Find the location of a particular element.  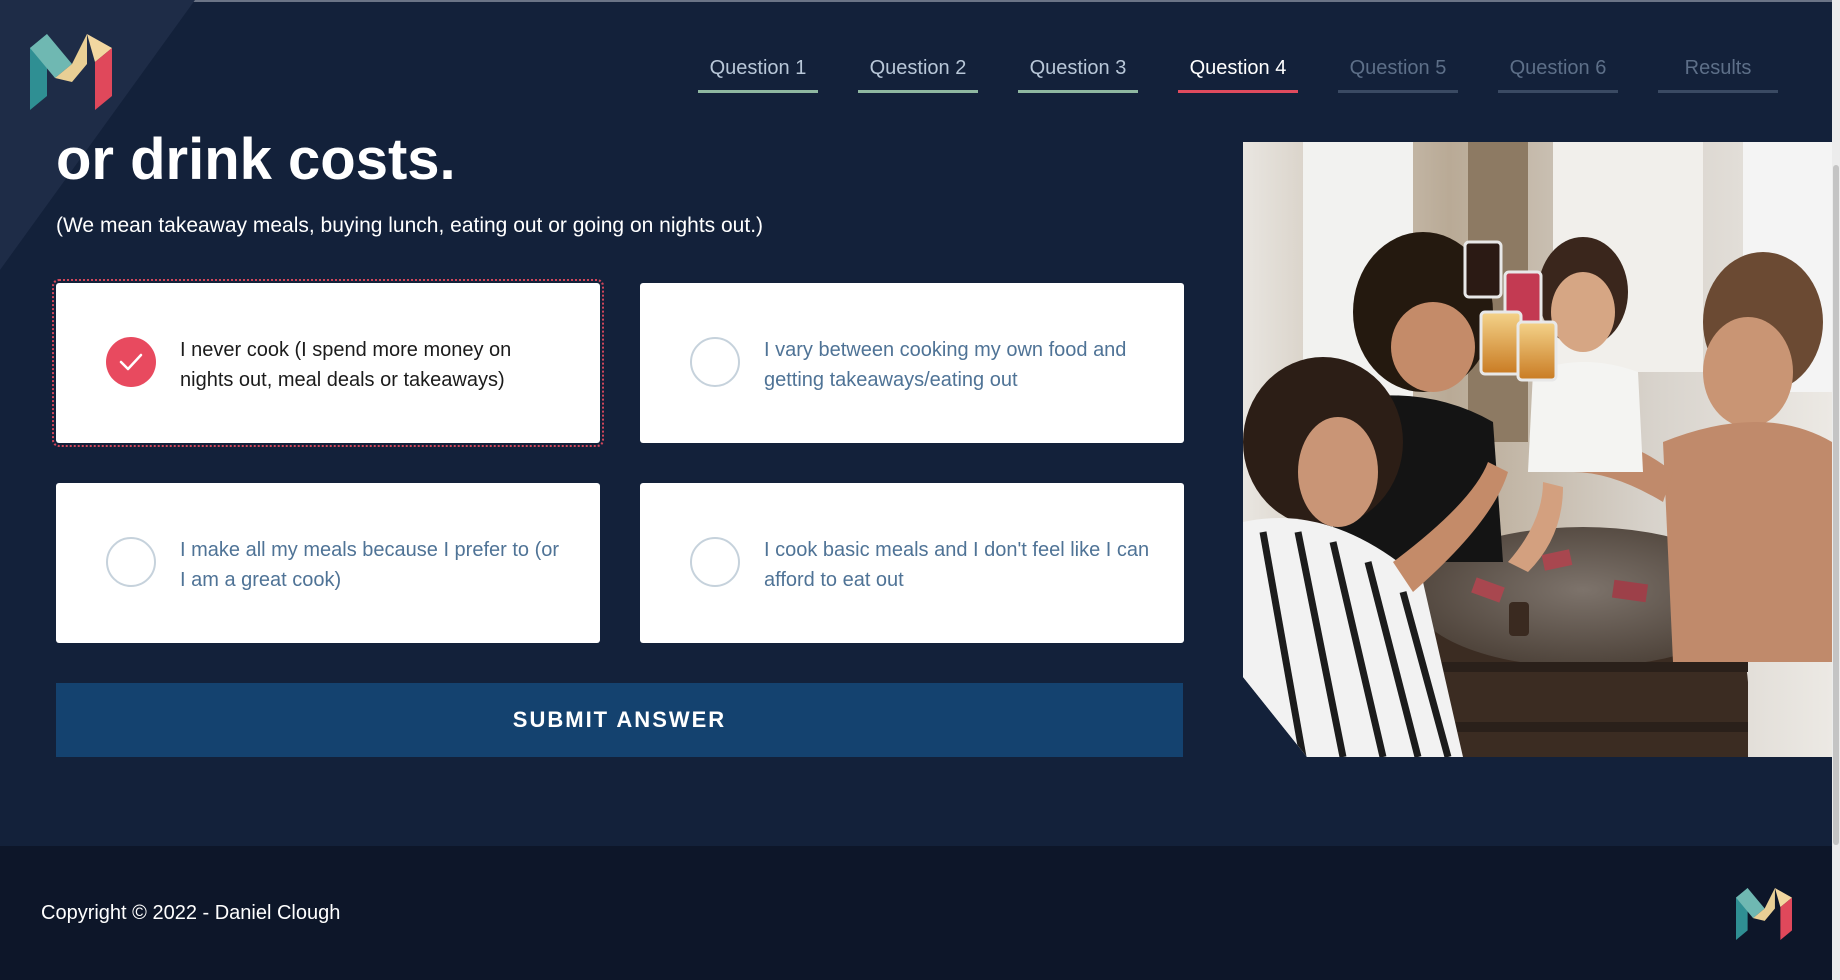

top-strip is located at coordinates (916, 1).